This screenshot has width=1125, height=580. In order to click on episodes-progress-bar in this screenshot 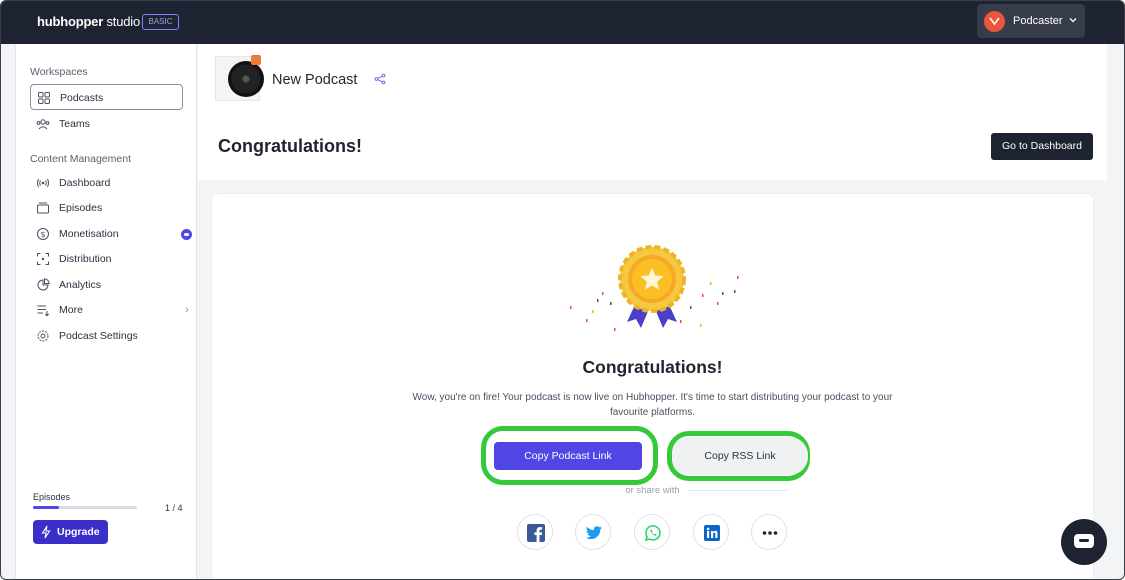, I will do `click(85, 507)`.